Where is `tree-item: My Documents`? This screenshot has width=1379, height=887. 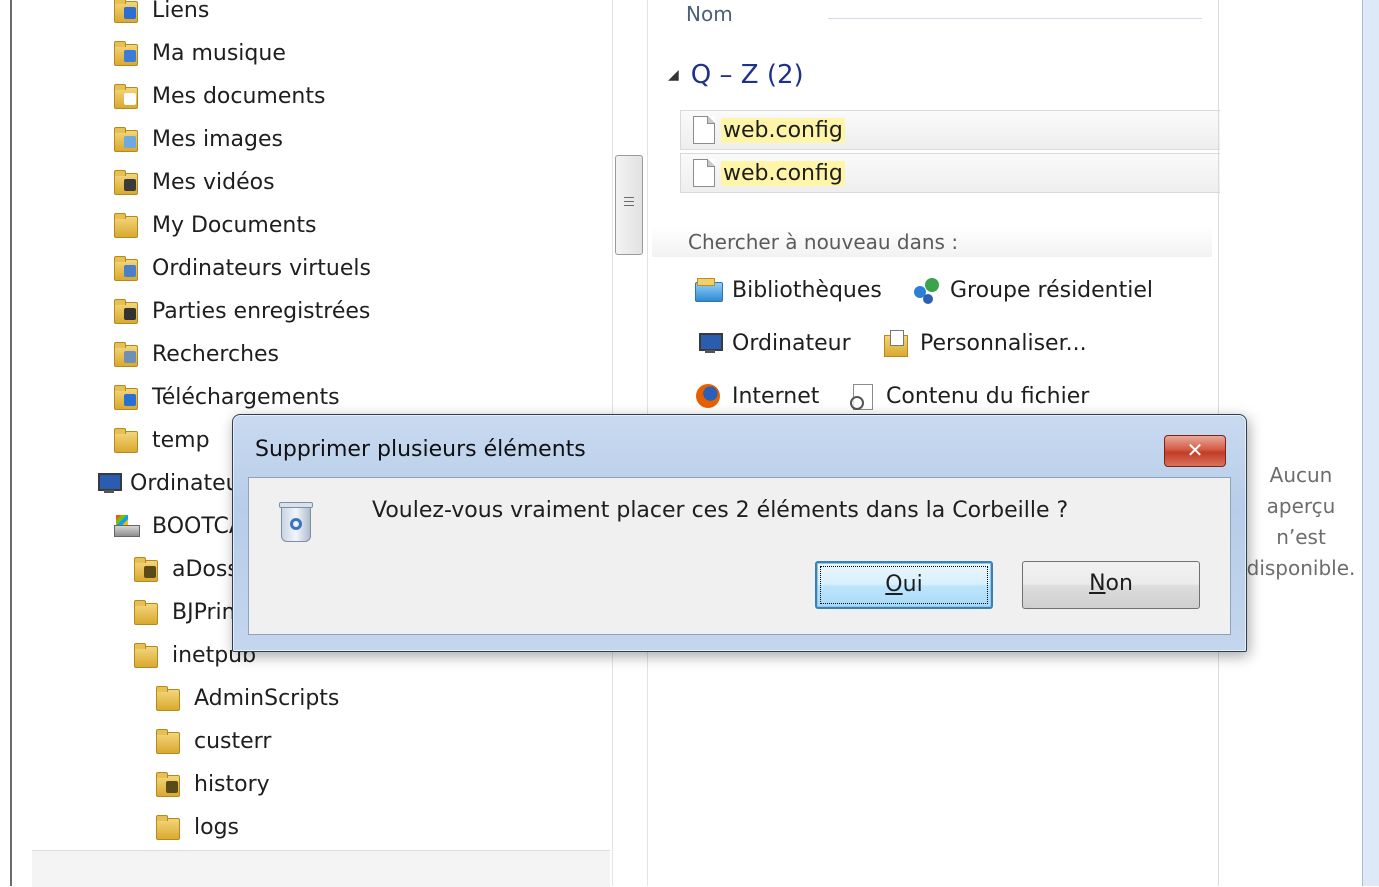 tree-item: My Documents is located at coordinates (214, 225).